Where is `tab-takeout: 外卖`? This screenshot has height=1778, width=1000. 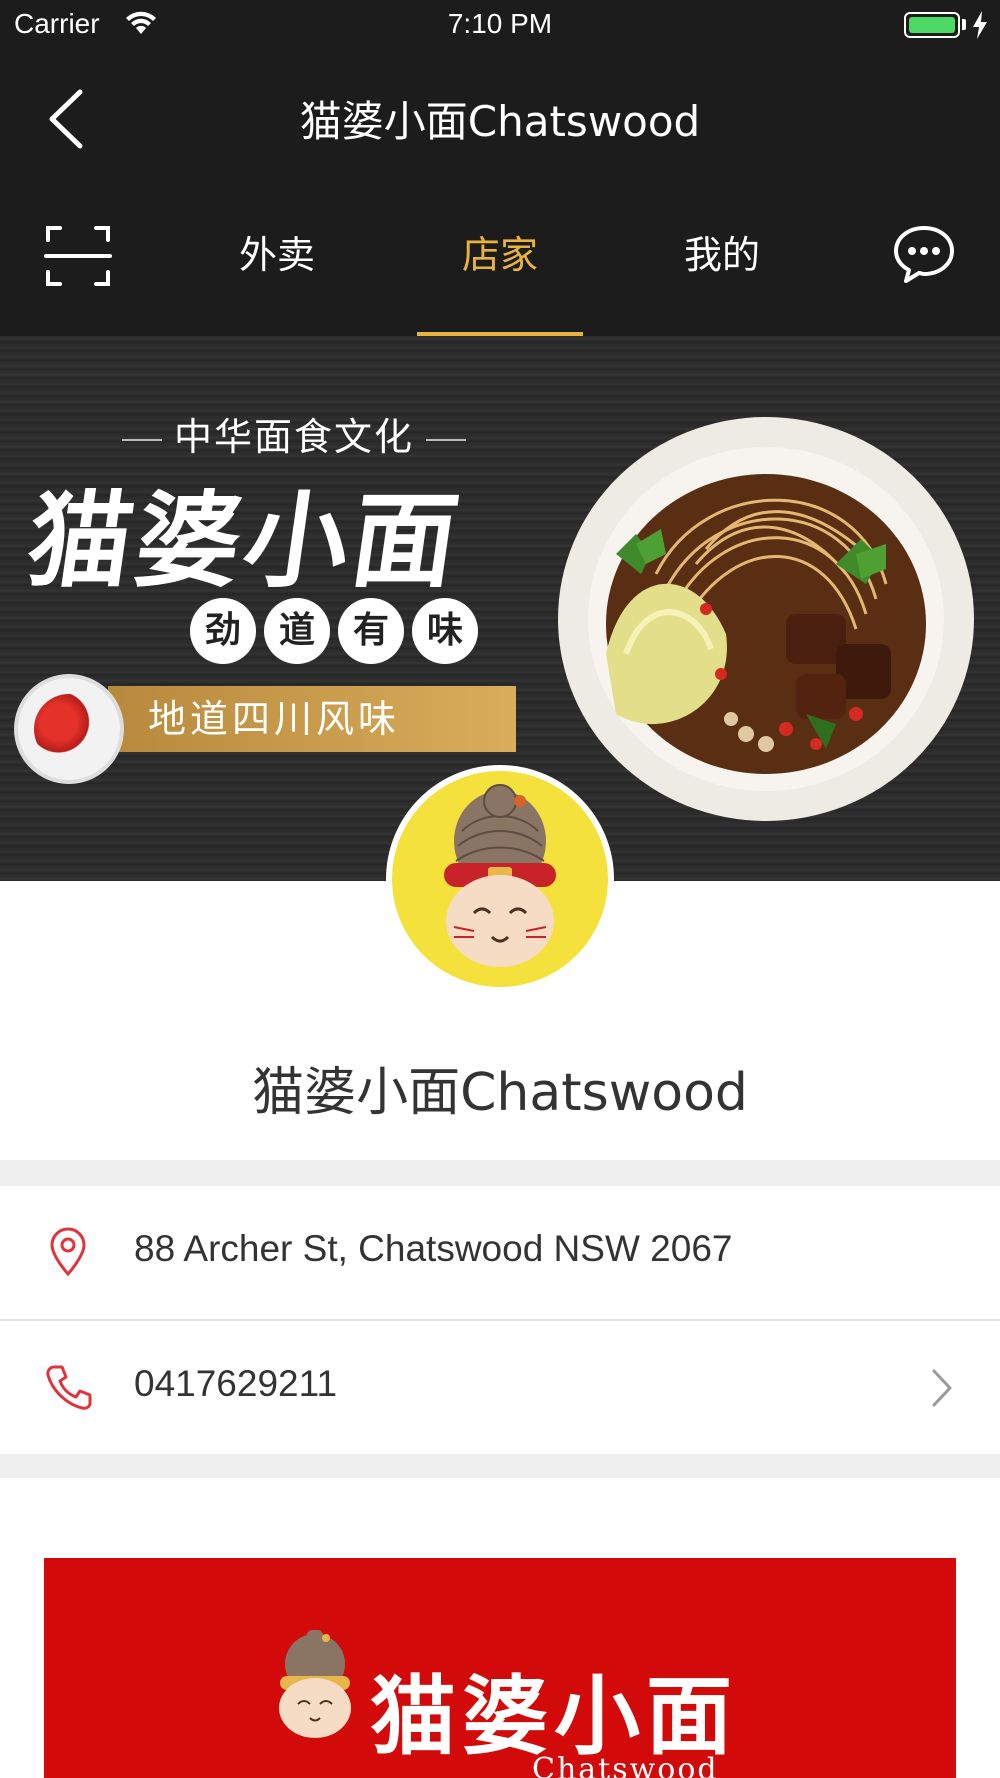 tab-takeout: 外卖 is located at coordinates (277, 251).